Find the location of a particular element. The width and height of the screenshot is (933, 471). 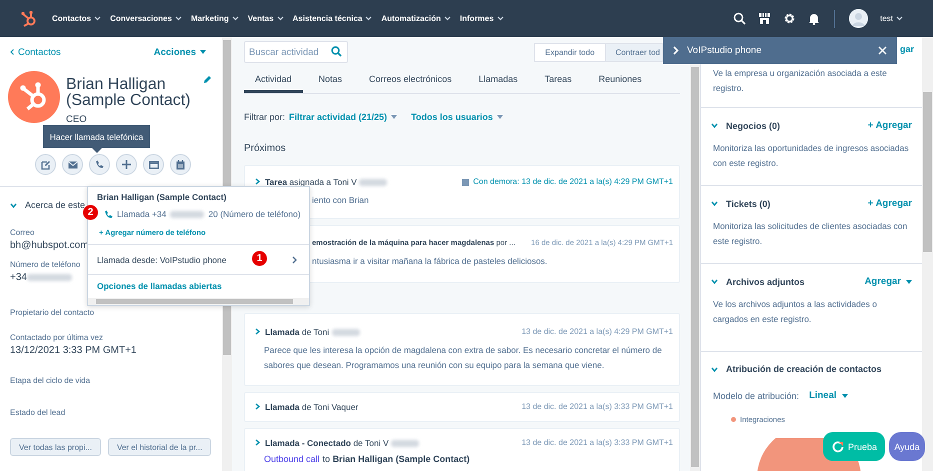

section-text: Ve los archivos adjuntos a las actividades o cargados en este registro. is located at coordinates (795, 312).